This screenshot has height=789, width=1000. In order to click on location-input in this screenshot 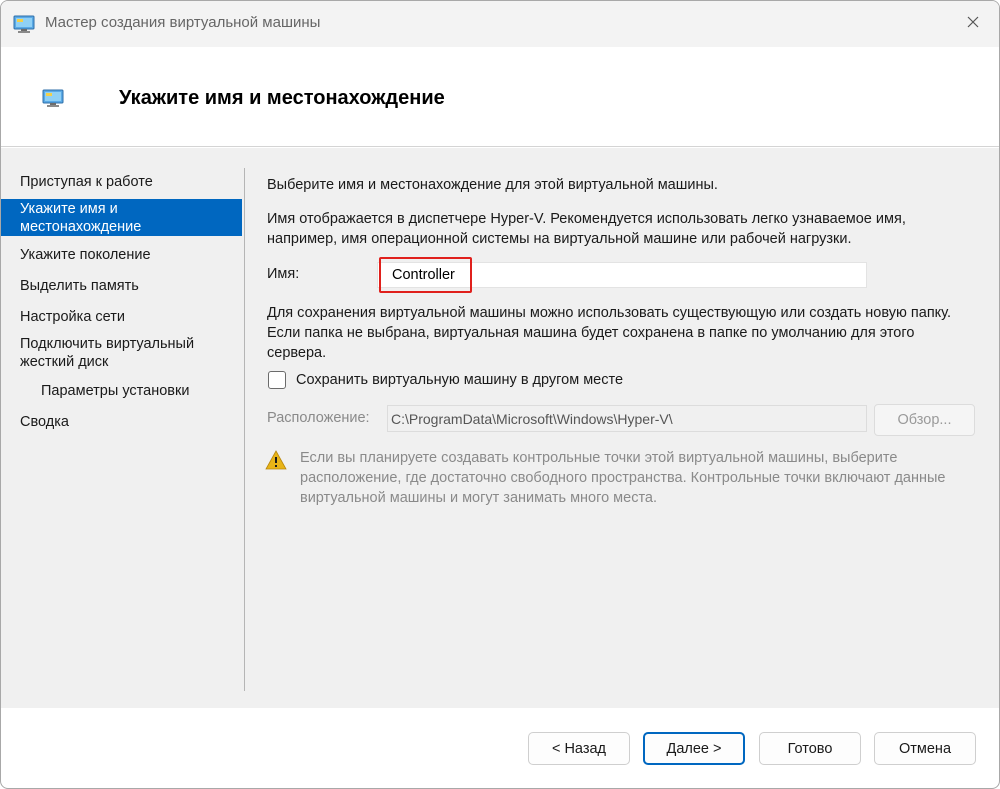, I will do `click(627, 418)`.